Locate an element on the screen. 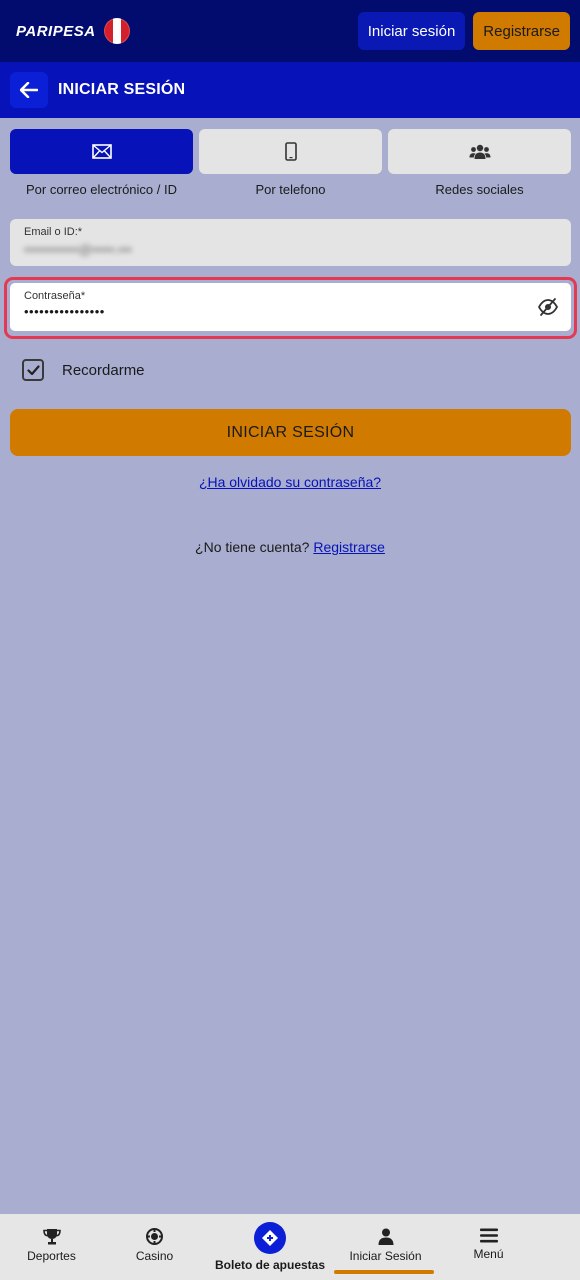  envelope-icon is located at coordinates (101, 151).